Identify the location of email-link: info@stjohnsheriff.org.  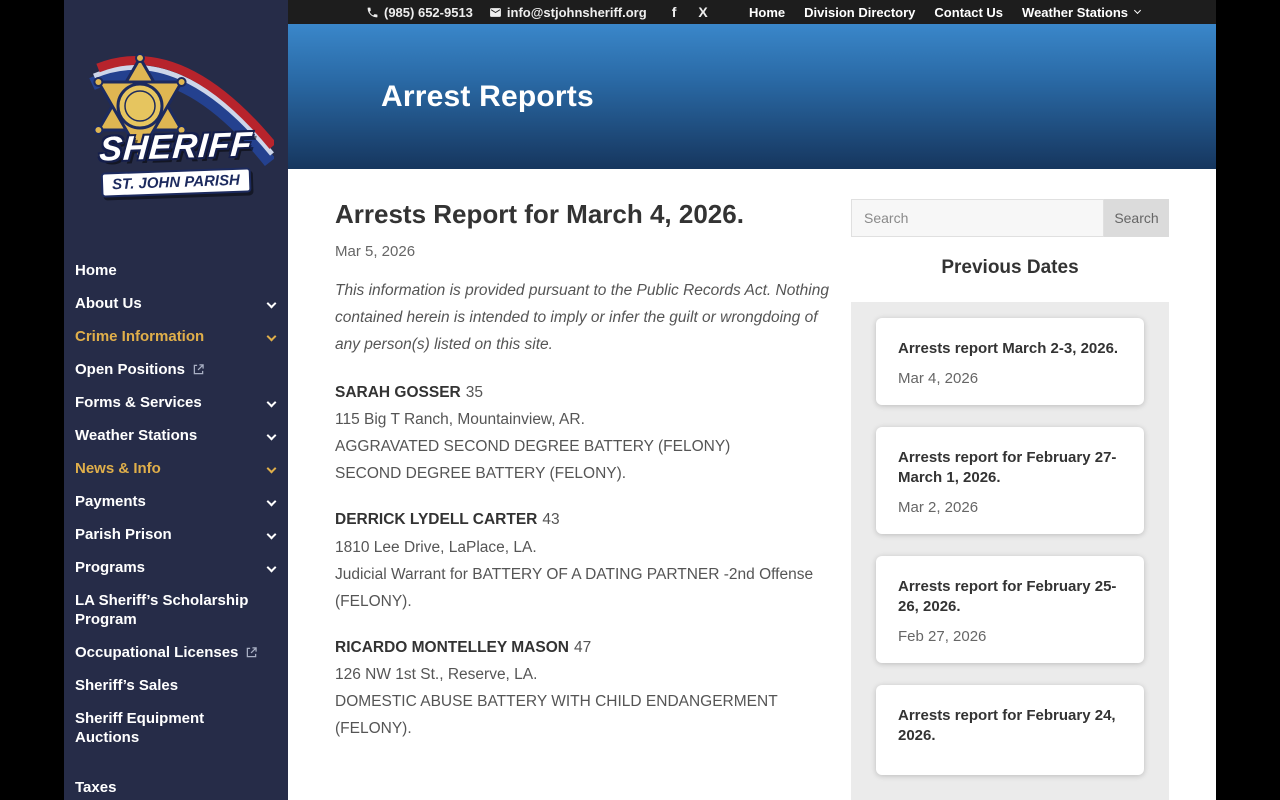
(568, 12).